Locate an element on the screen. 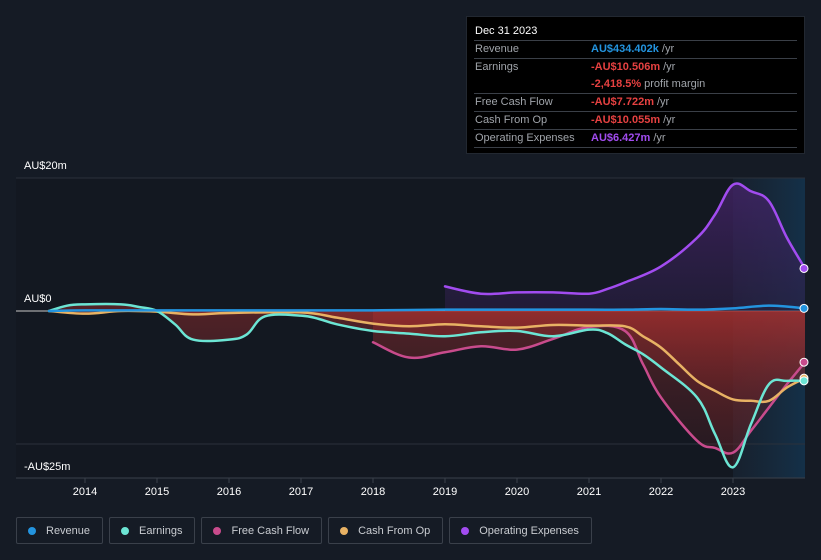  legend-label: Revenue is located at coordinates (68, 530).